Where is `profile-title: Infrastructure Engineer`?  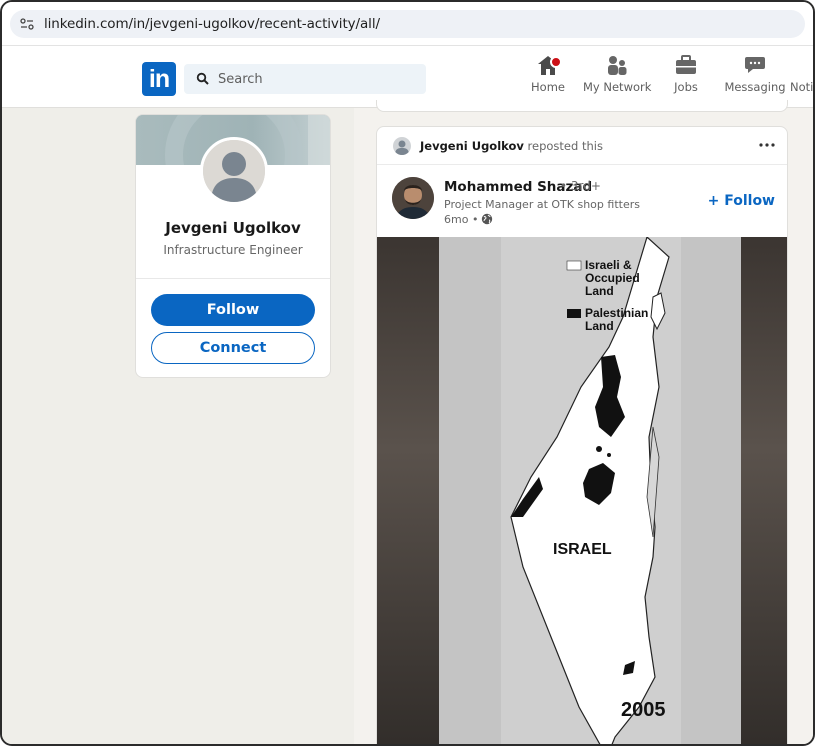
profile-title: Infrastructure Engineer is located at coordinates (233, 250).